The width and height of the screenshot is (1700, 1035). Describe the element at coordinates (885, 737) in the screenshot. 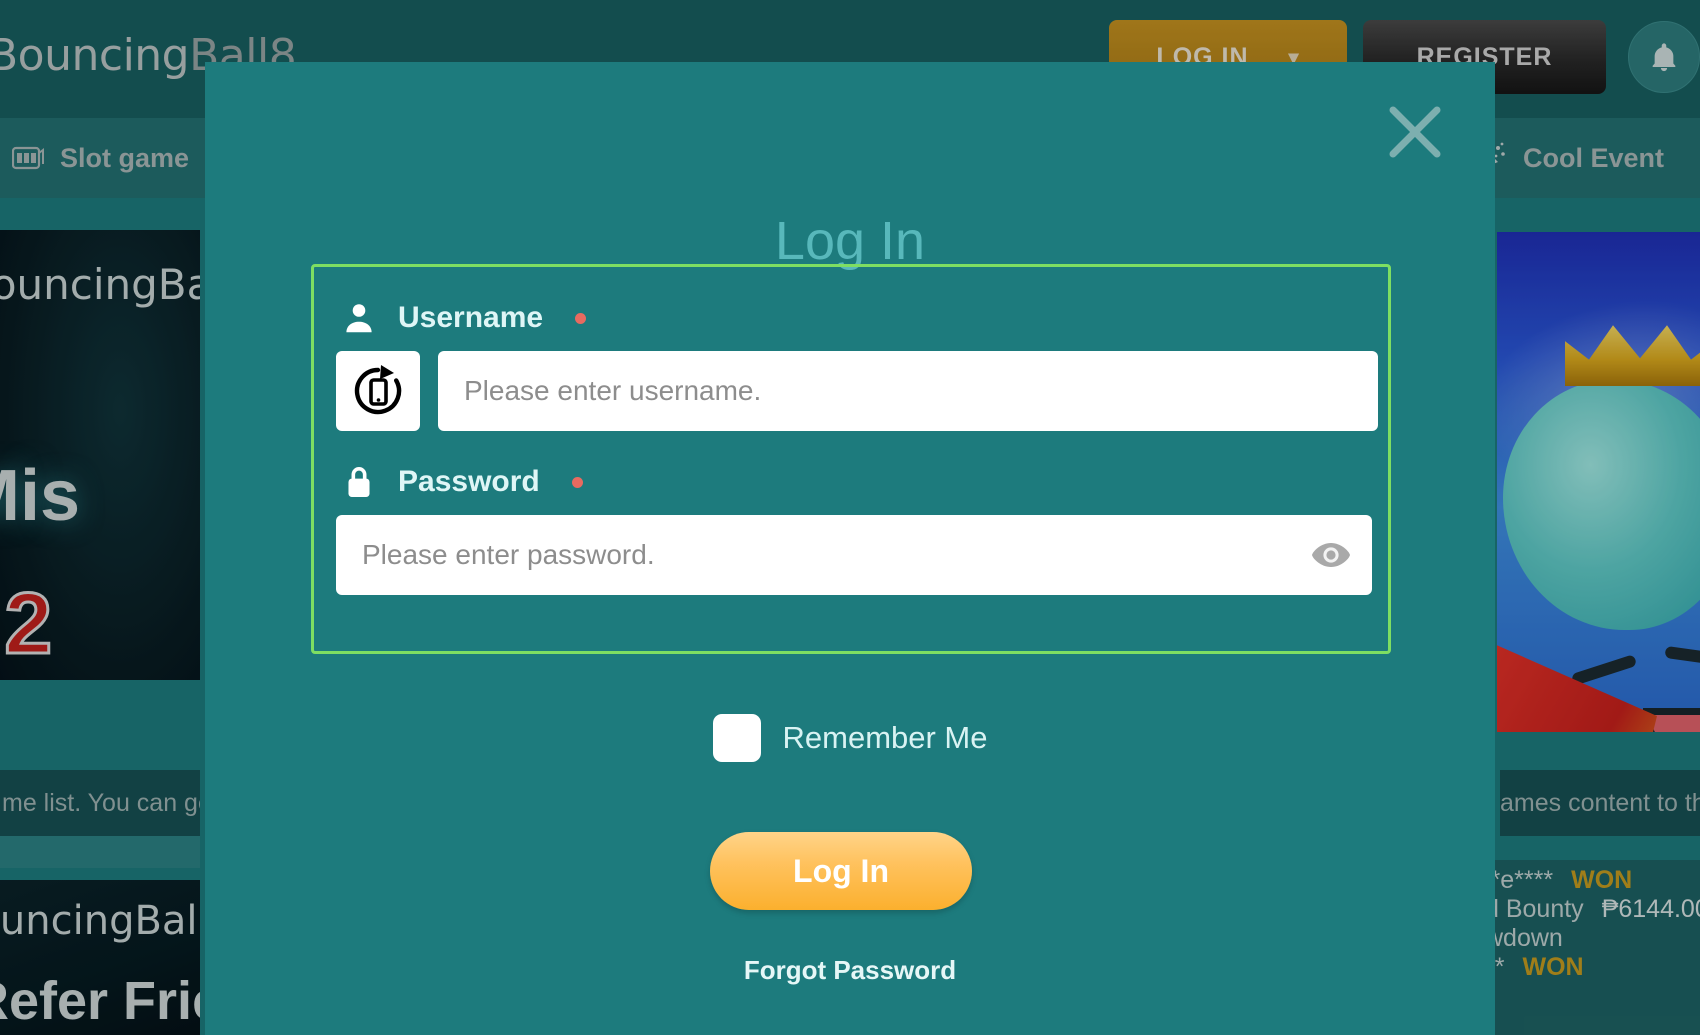

I see `remember-me-label: Remember Me` at that location.